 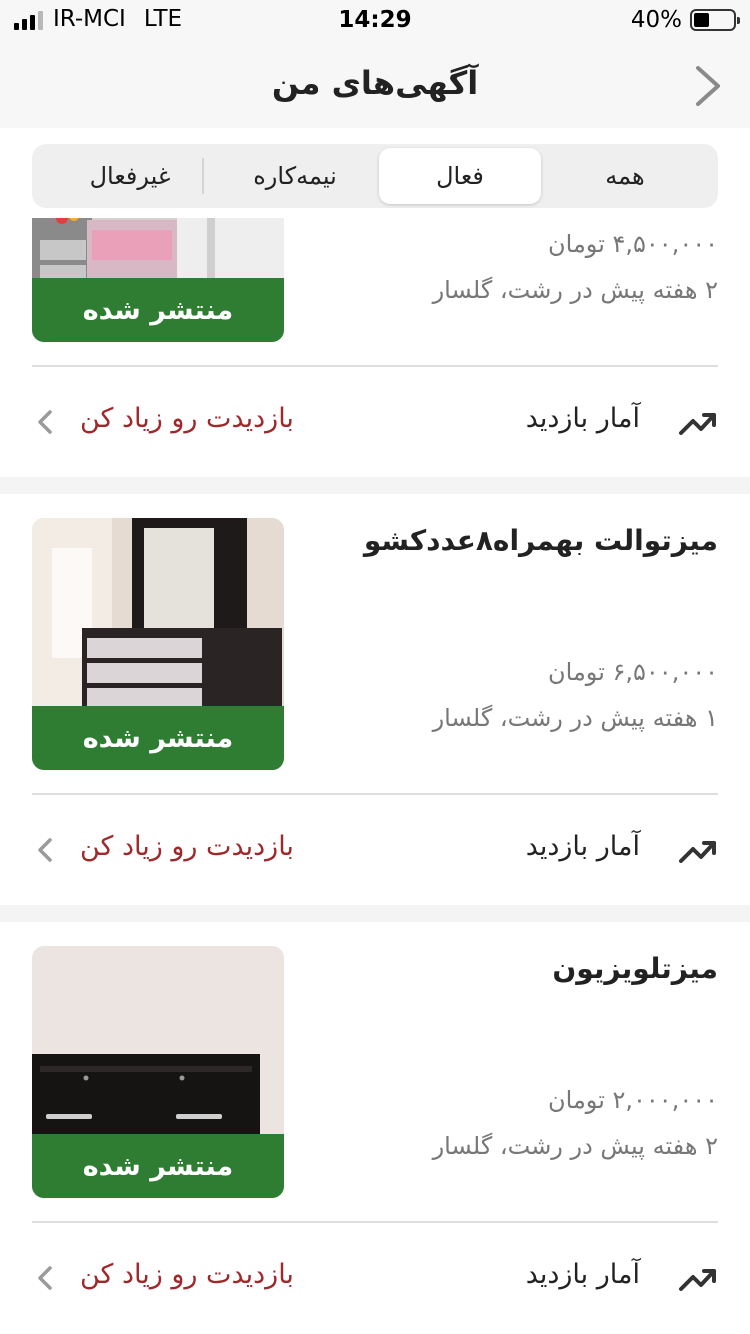 I want to click on filter-tabs-bar: همه فعال نیمه‌کاره غیرفعال, so click(x=375, y=173).